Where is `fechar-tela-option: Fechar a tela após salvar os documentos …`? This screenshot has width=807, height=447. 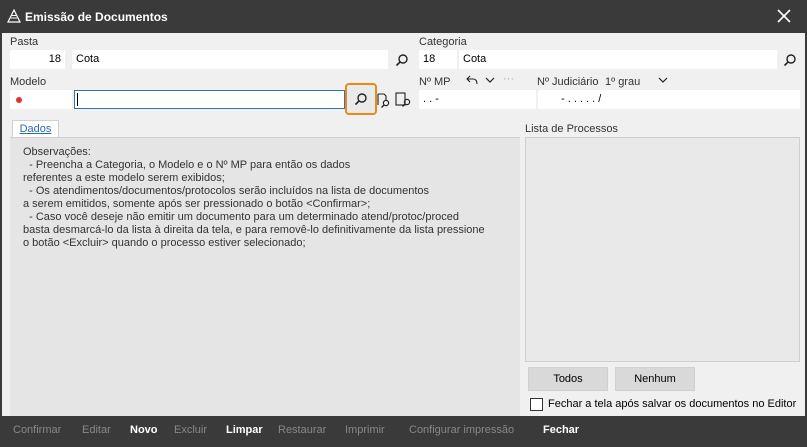 fechar-tela-option: Fechar a tela após salvar os documentos … is located at coordinates (663, 404).